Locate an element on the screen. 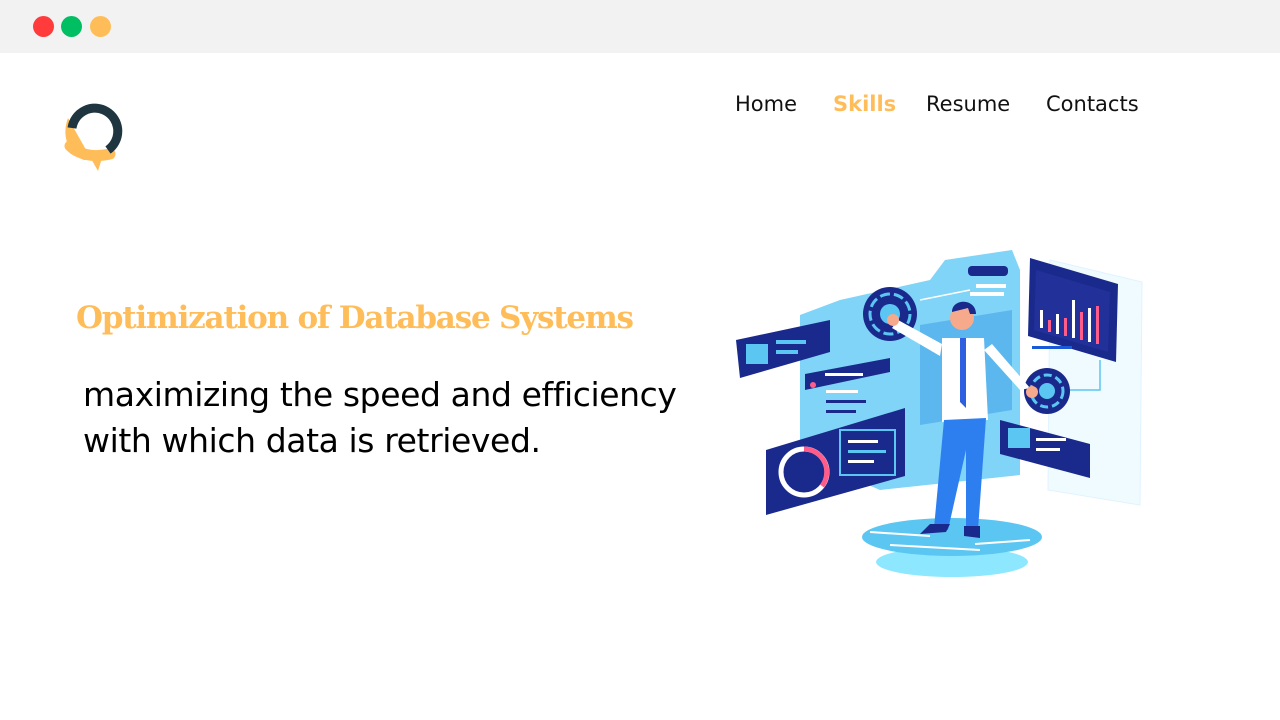  nav-item-skills: Skills is located at coordinates (864, 104).